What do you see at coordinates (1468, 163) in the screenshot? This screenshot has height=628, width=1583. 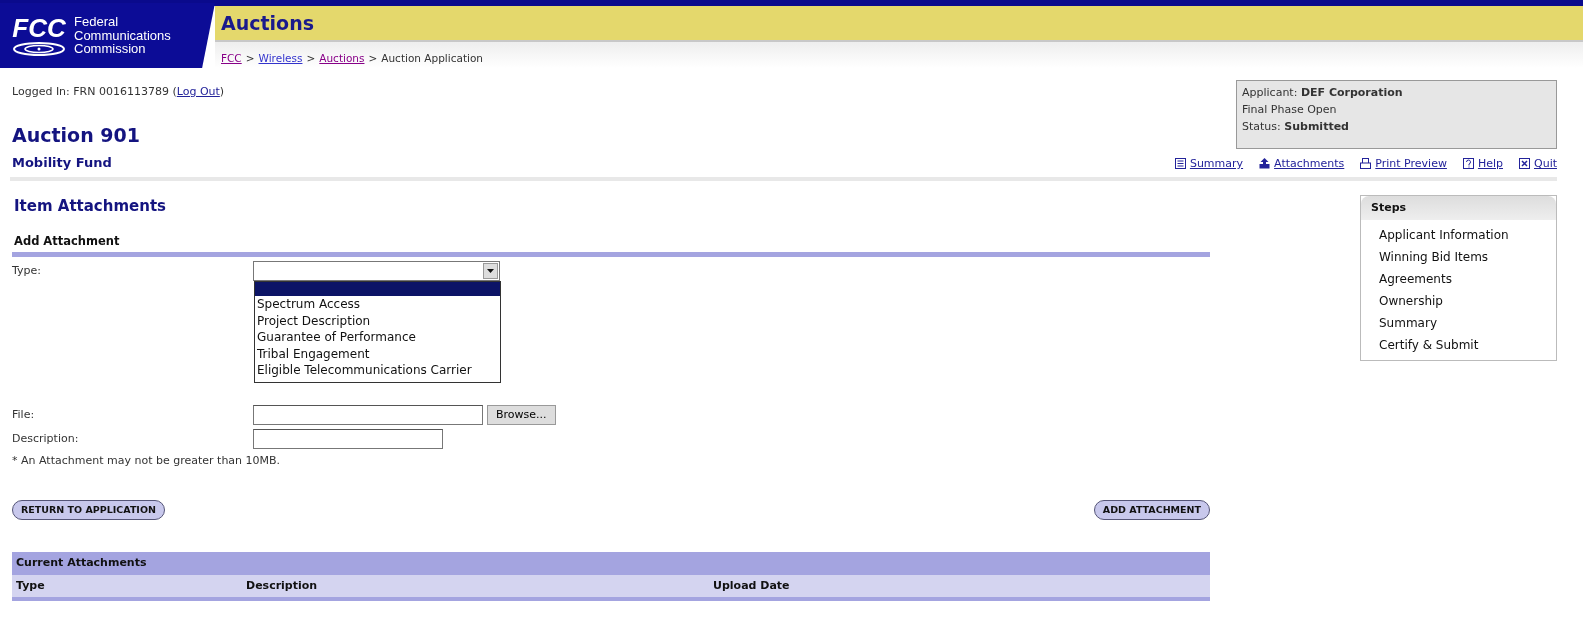 I see `help-icon` at bounding box center [1468, 163].